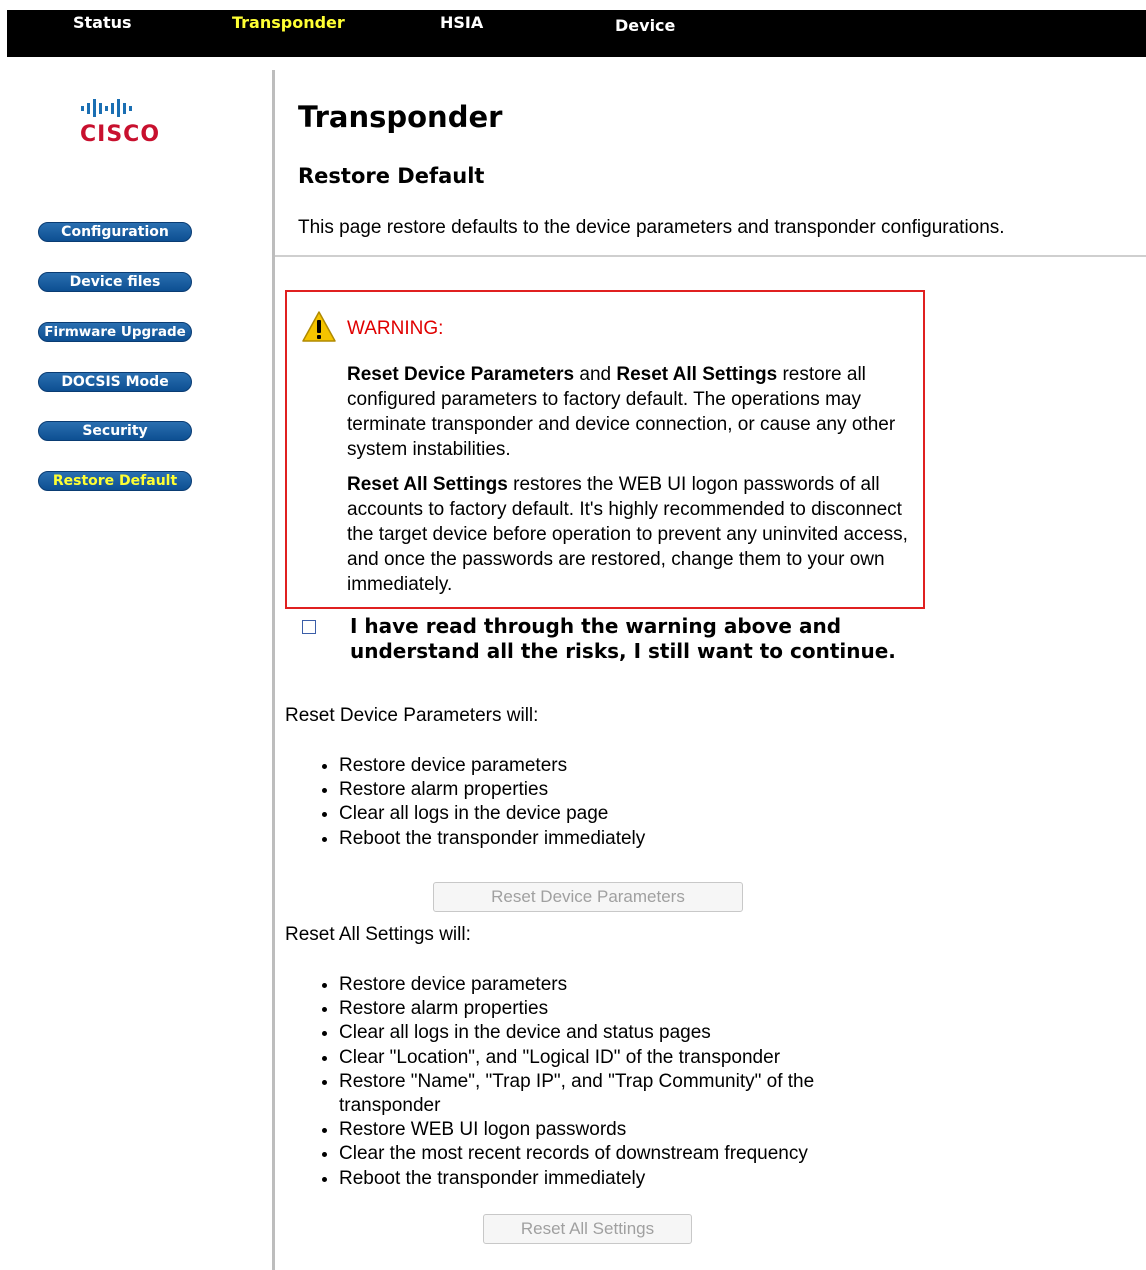 This screenshot has height=1270, width=1146. Describe the element at coordinates (115, 431) in the screenshot. I see `sidebar-item-security: Security` at that location.